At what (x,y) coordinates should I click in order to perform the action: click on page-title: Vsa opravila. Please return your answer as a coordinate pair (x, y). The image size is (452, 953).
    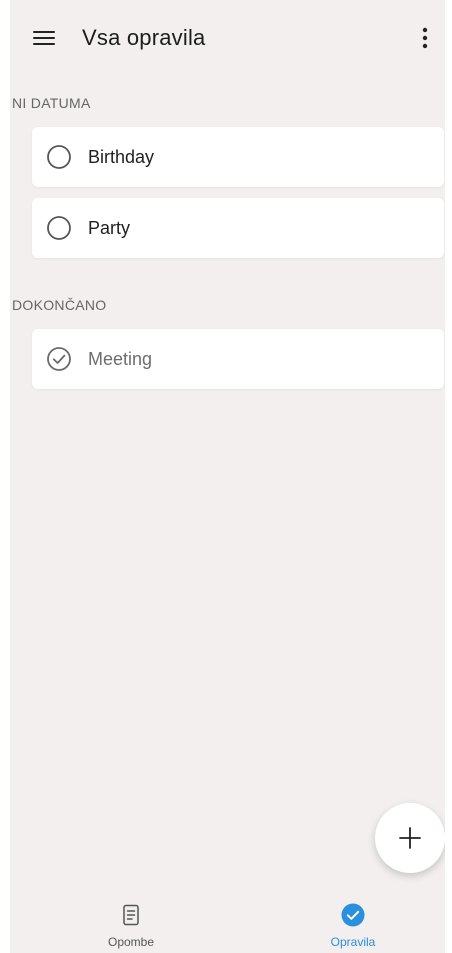
    Looking at the image, I should click on (144, 37).